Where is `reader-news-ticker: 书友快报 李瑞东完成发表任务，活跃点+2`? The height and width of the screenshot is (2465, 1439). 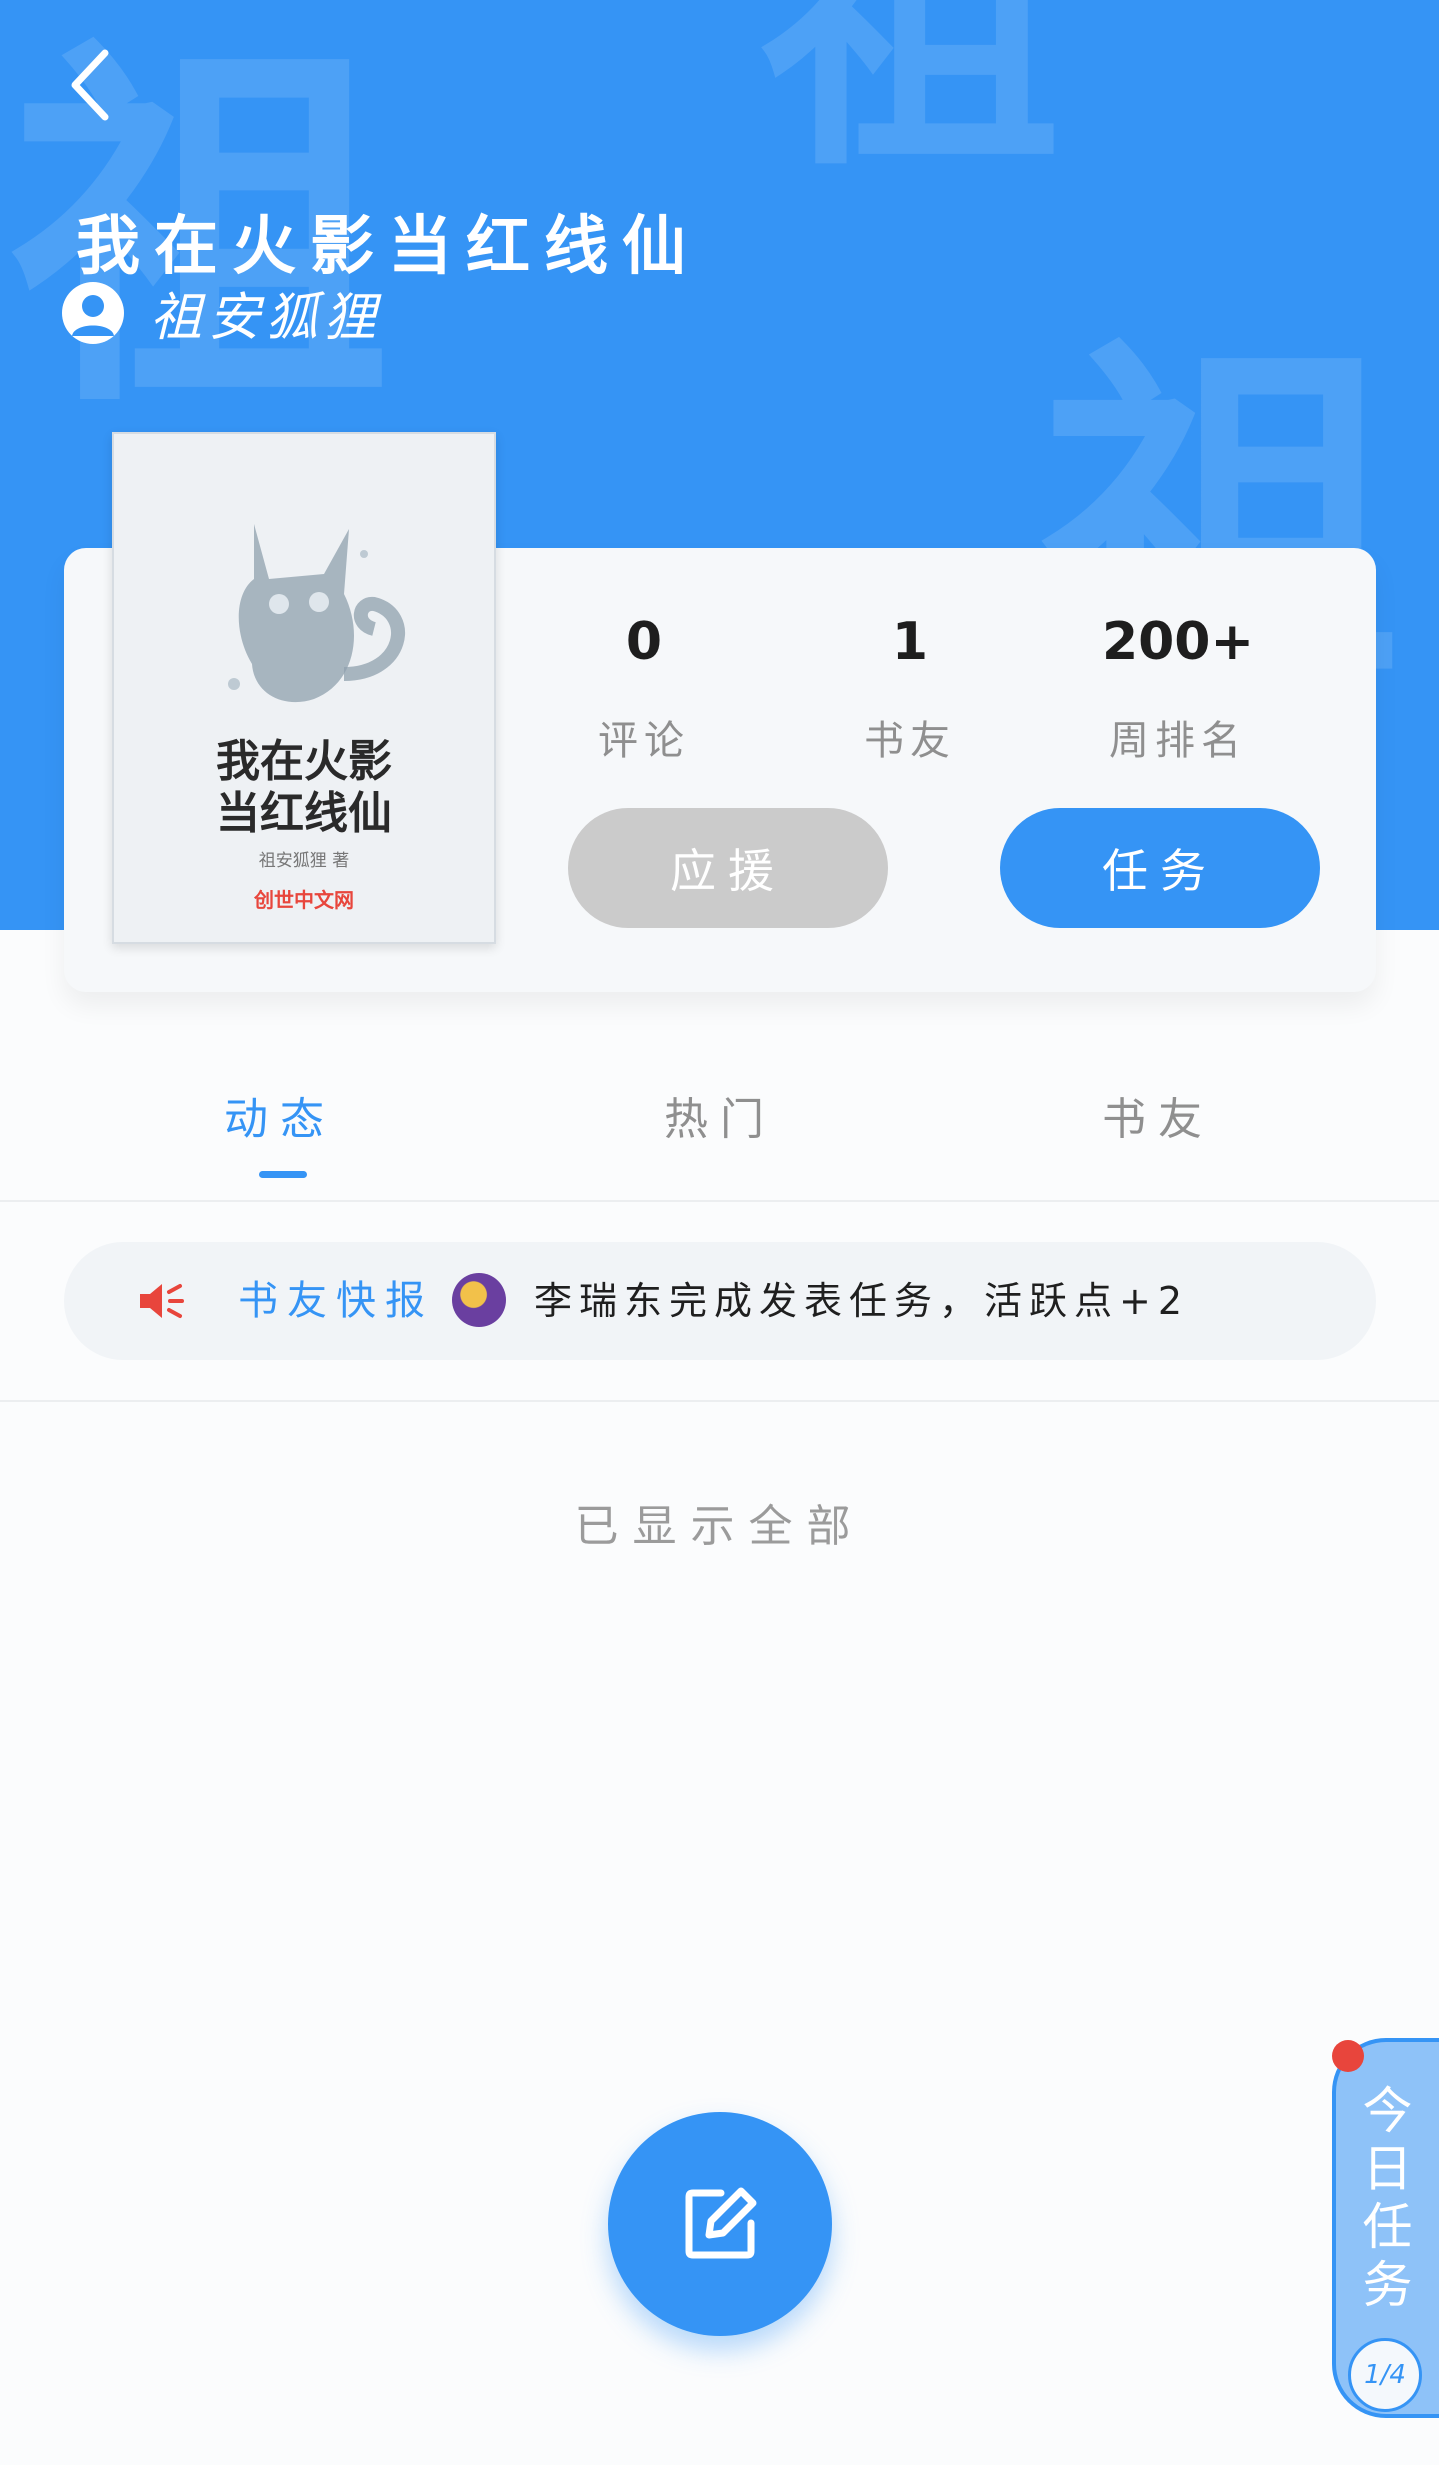 reader-news-ticker: 书友快报 李瑞东完成发表任务，活跃点+2 is located at coordinates (720, 1301).